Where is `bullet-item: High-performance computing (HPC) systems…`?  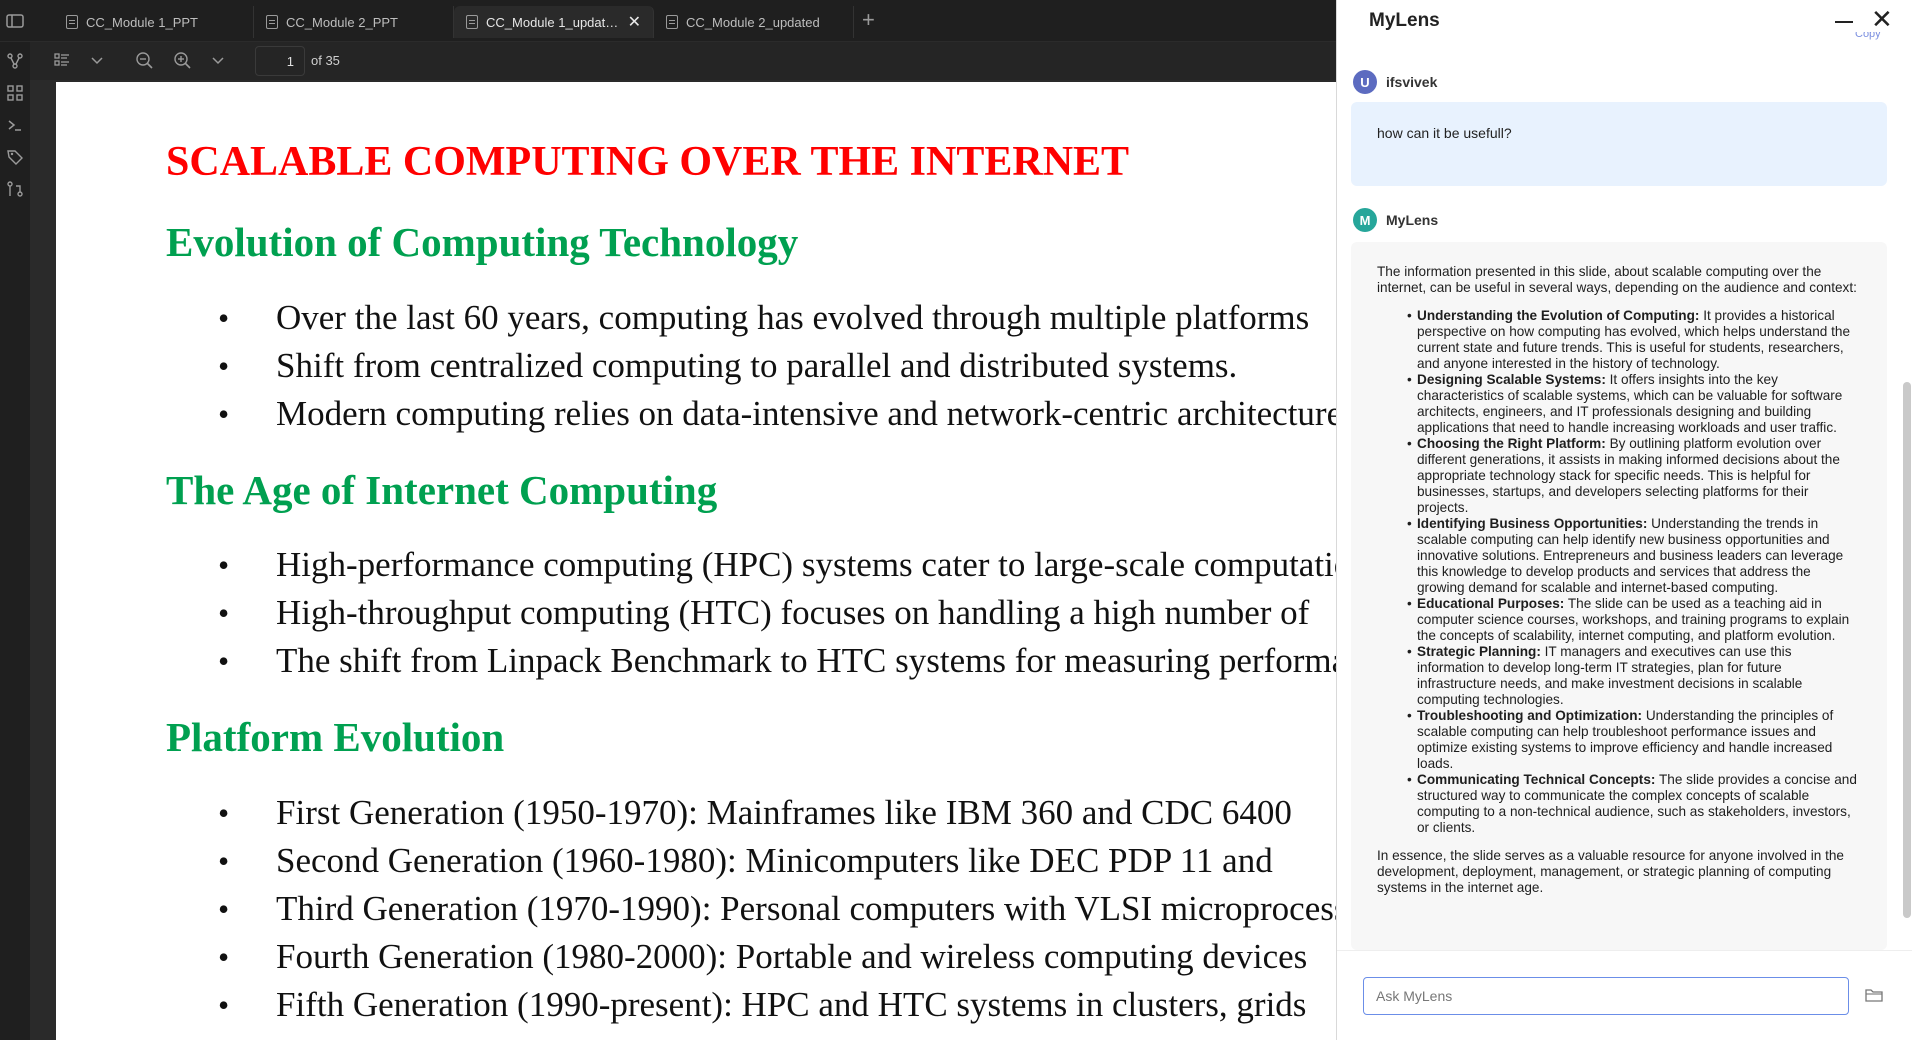 bullet-item: High-performance computing (HPC) systems… is located at coordinates (751, 565).